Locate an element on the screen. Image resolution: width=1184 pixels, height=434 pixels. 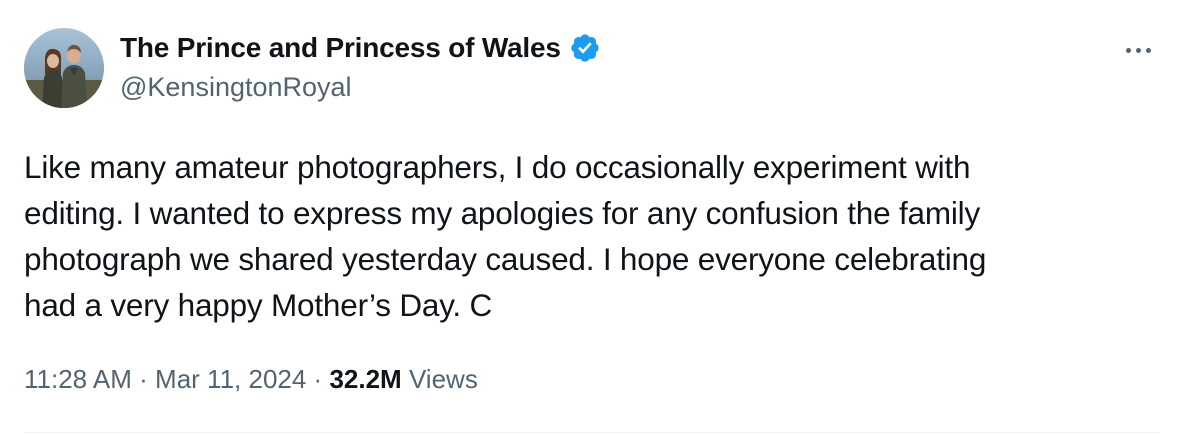
author-name-row: The Prince and Princess of Wales is located at coordinates (360, 48).